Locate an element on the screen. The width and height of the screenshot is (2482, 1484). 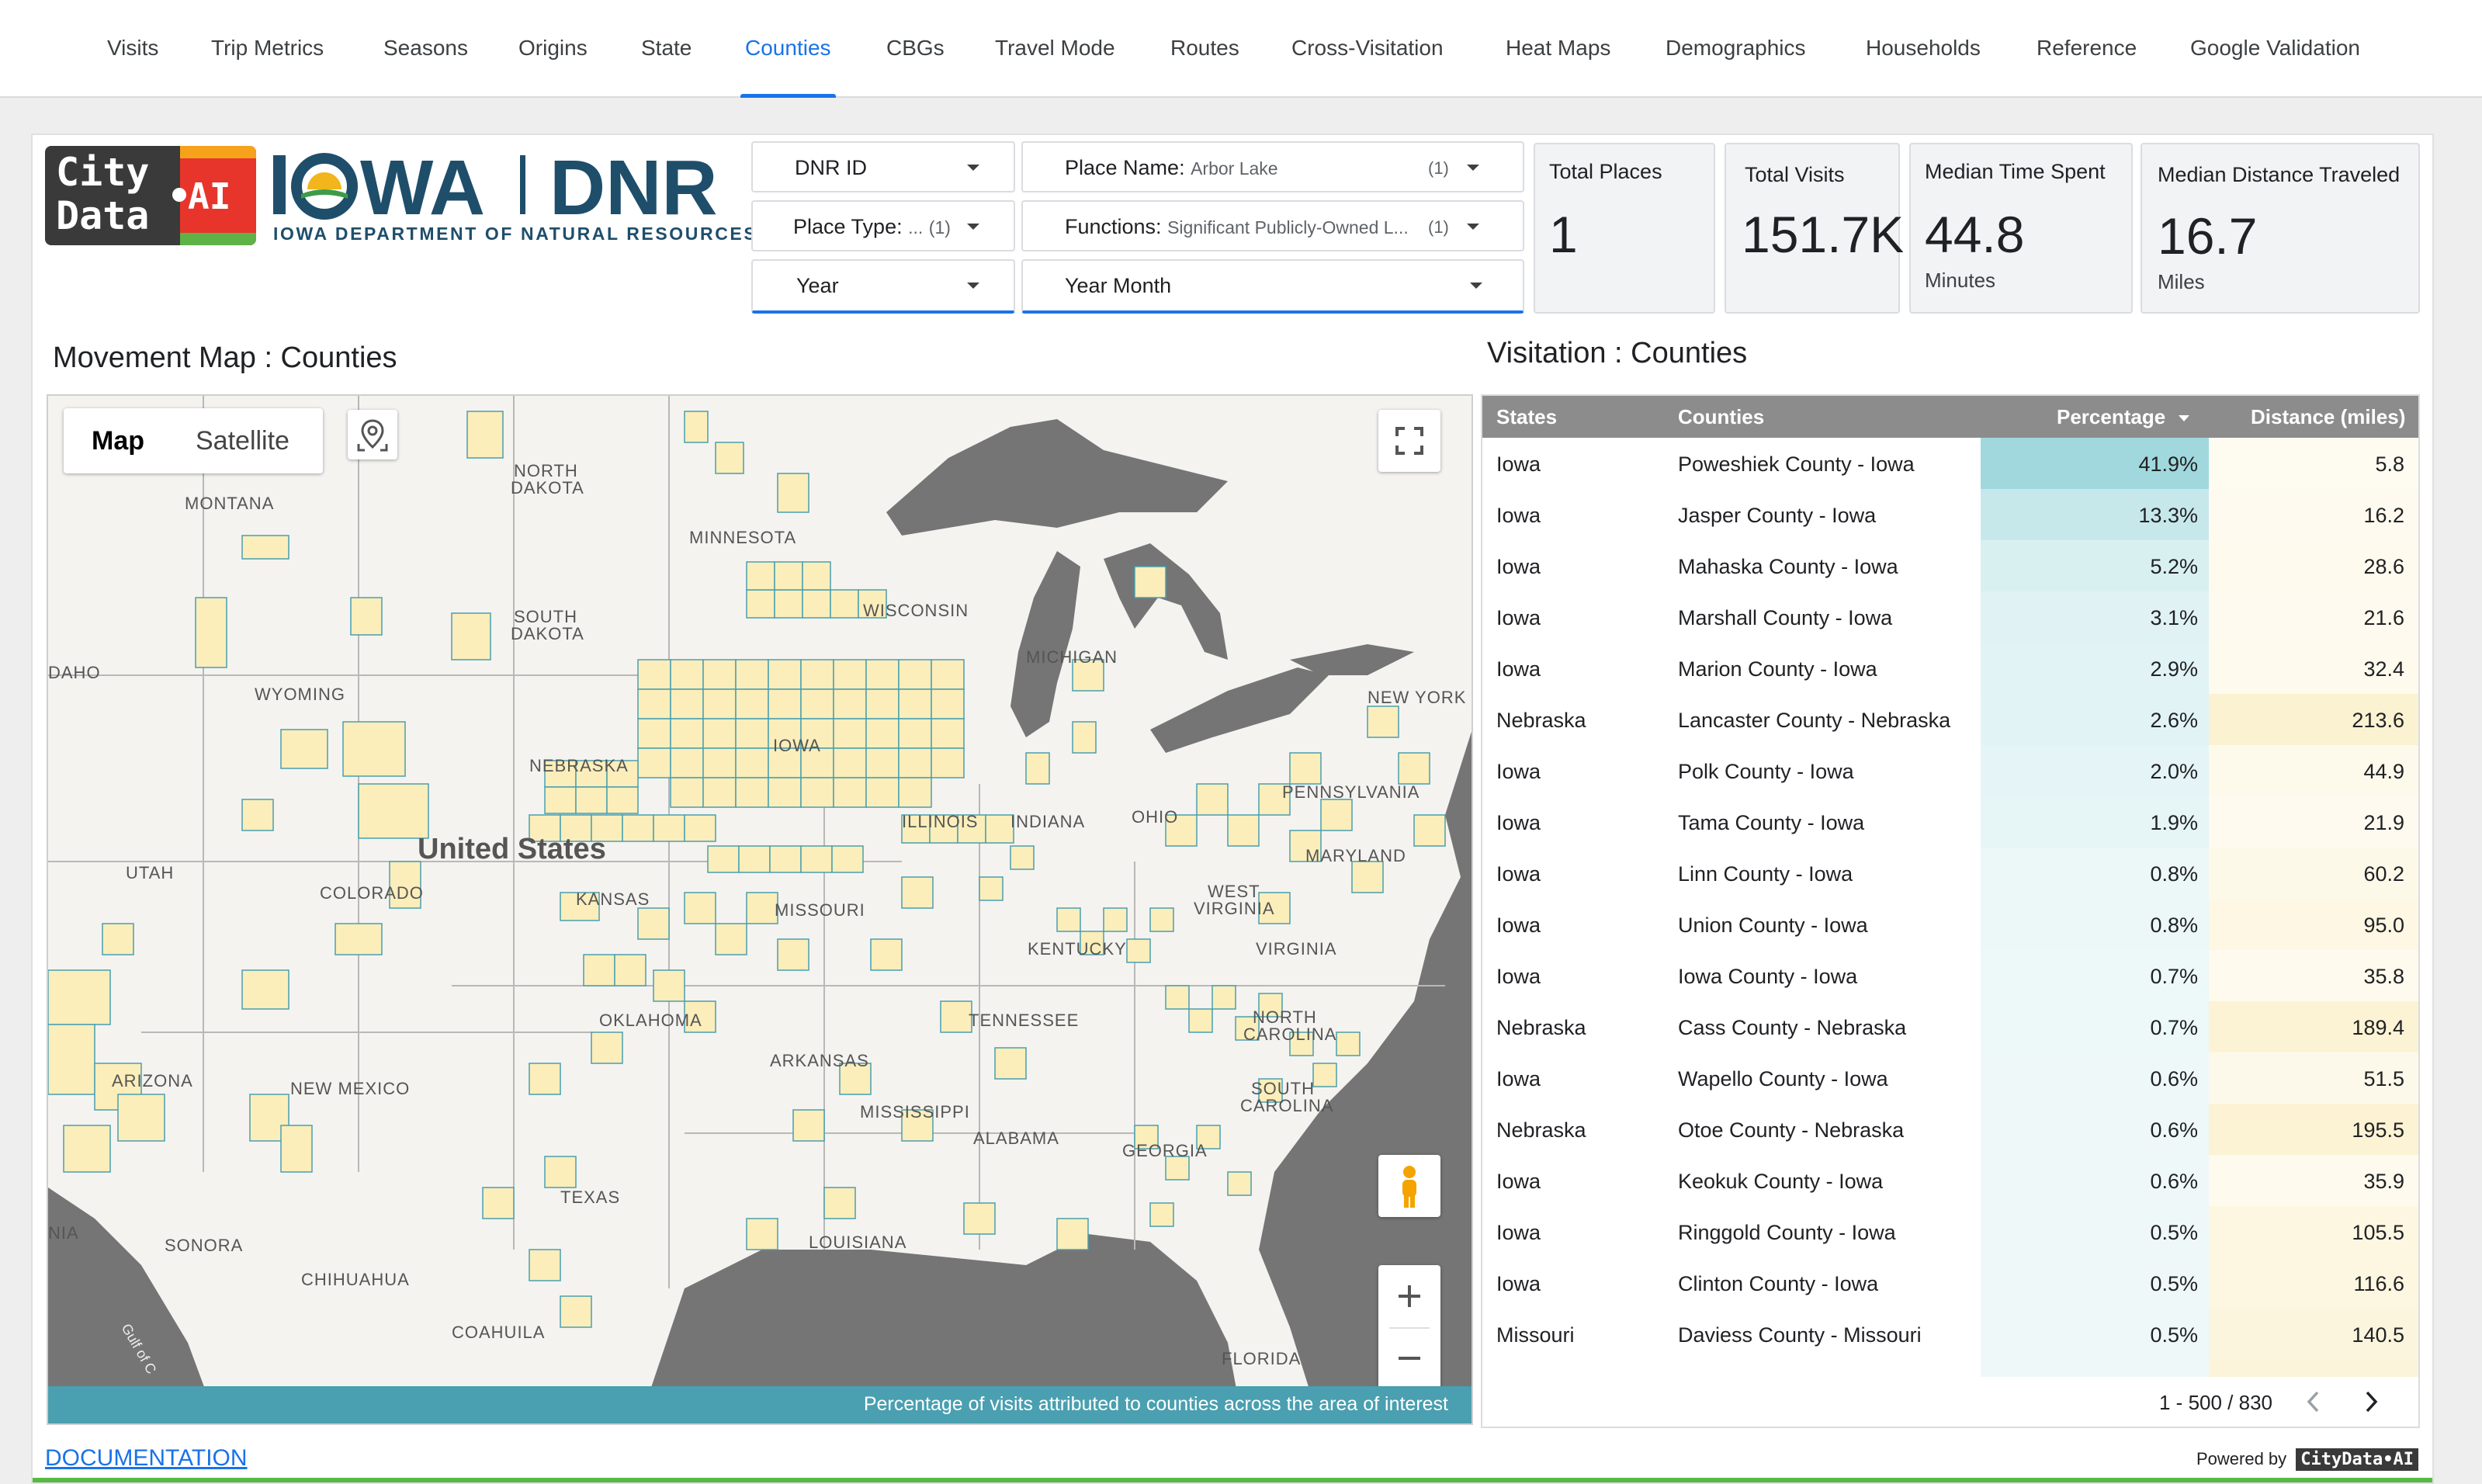
svg-text: ARIZONA is located at coordinates (152, 1080).